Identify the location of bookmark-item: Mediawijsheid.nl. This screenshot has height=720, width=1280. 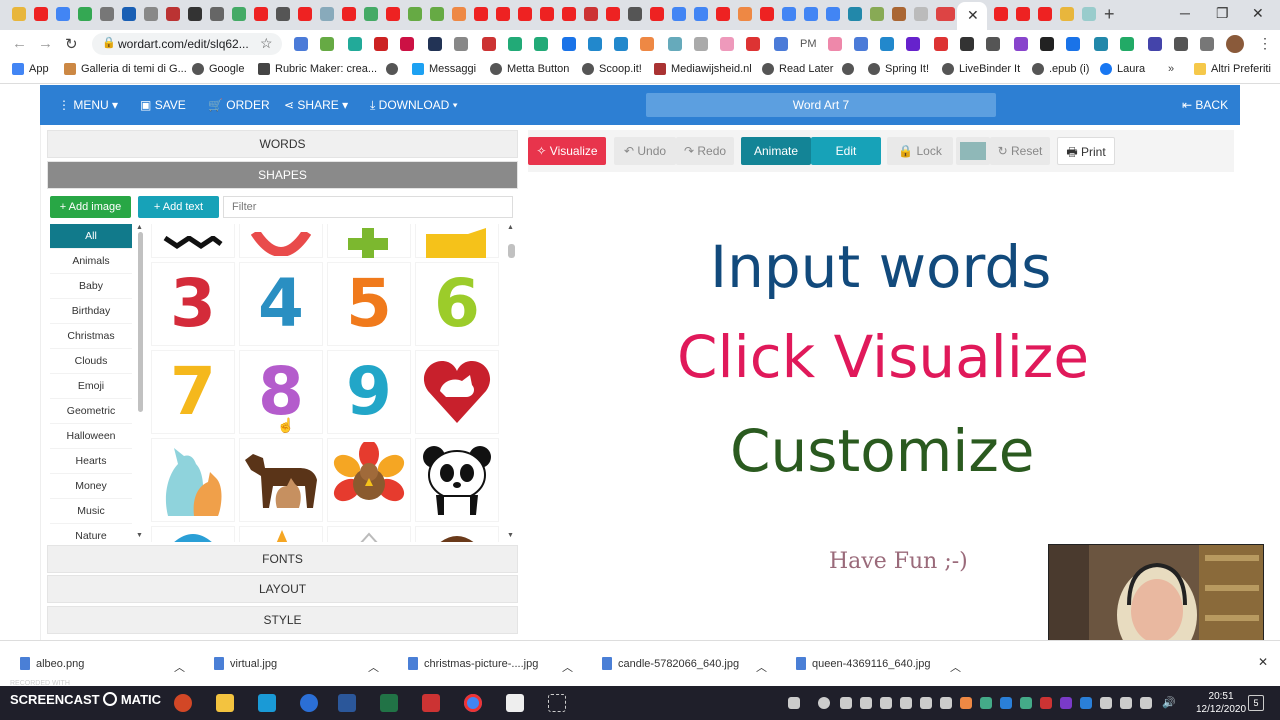
(703, 69).